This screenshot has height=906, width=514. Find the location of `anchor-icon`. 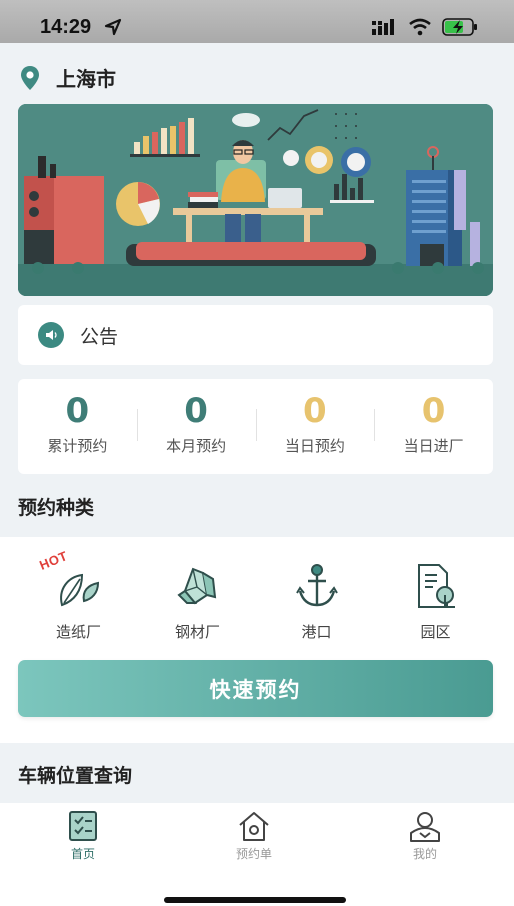

anchor-icon is located at coordinates (316, 585).